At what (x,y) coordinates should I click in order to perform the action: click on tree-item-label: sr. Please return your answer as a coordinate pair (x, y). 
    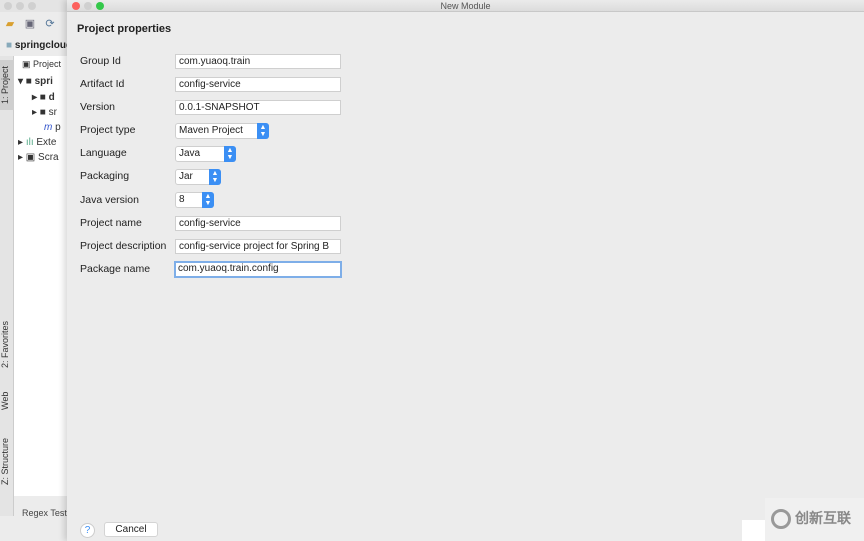
    Looking at the image, I should click on (52, 112).